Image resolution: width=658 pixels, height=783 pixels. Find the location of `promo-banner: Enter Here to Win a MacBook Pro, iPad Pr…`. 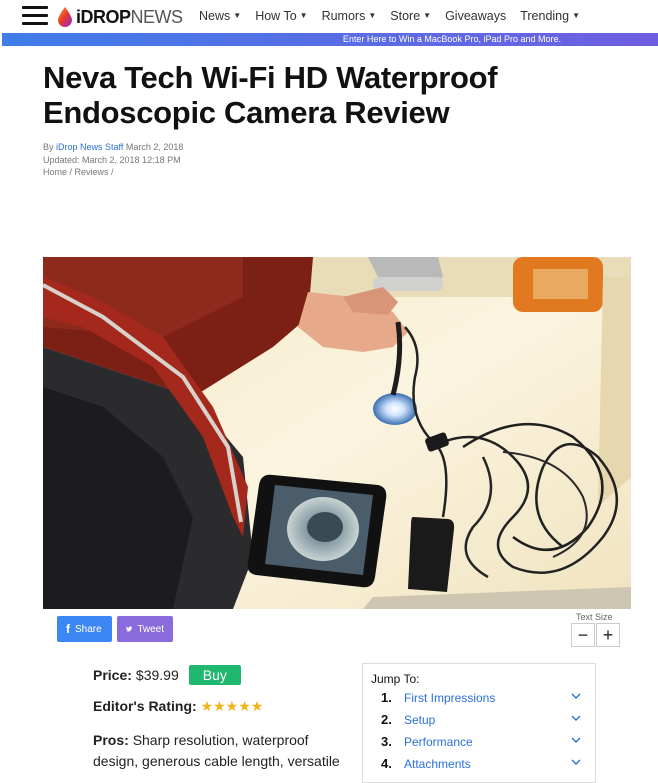

promo-banner: Enter Here to Win a MacBook Pro, iPad Pr… is located at coordinates (330, 39).